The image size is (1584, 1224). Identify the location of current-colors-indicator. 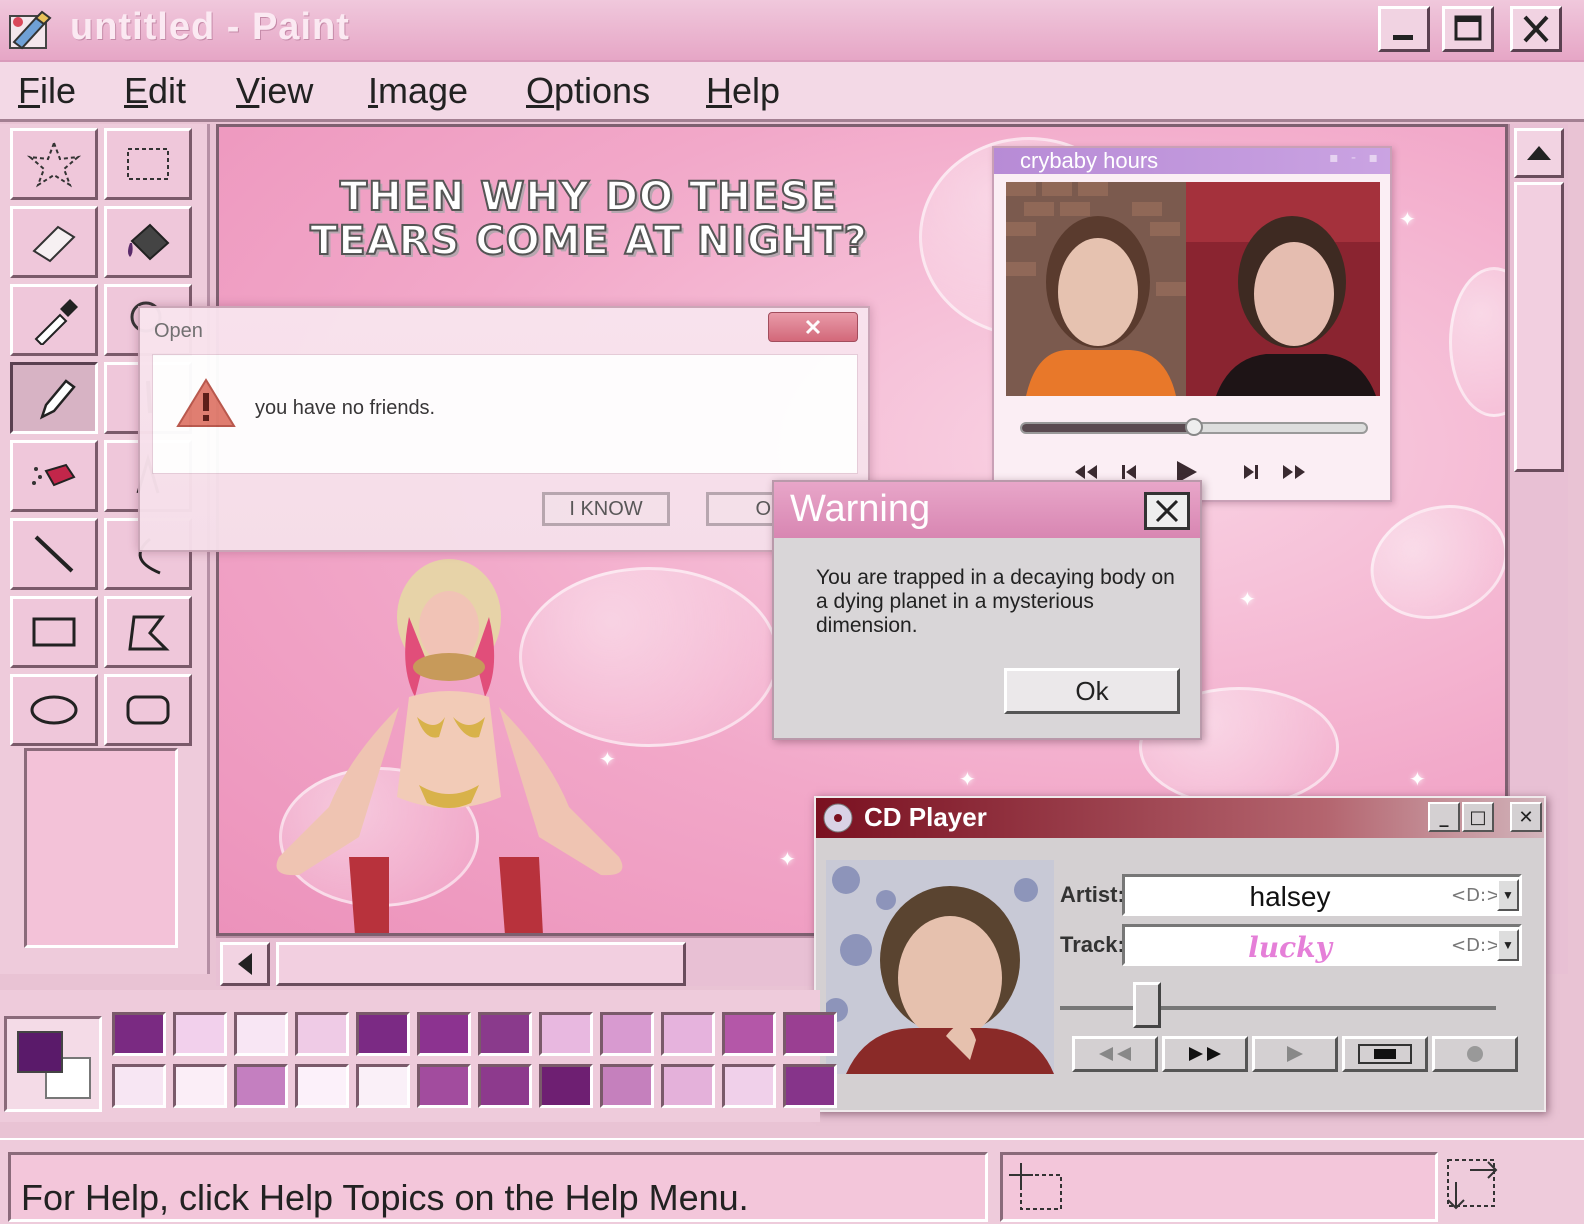
(53, 1064).